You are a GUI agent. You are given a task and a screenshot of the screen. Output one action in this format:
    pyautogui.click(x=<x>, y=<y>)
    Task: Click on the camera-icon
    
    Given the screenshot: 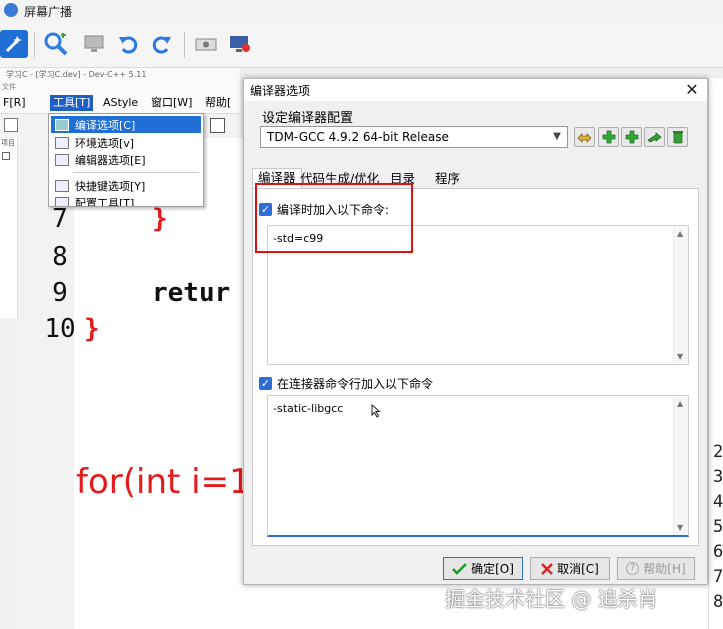 What is the action you would take?
    pyautogui.click(x=206, y=44)
    